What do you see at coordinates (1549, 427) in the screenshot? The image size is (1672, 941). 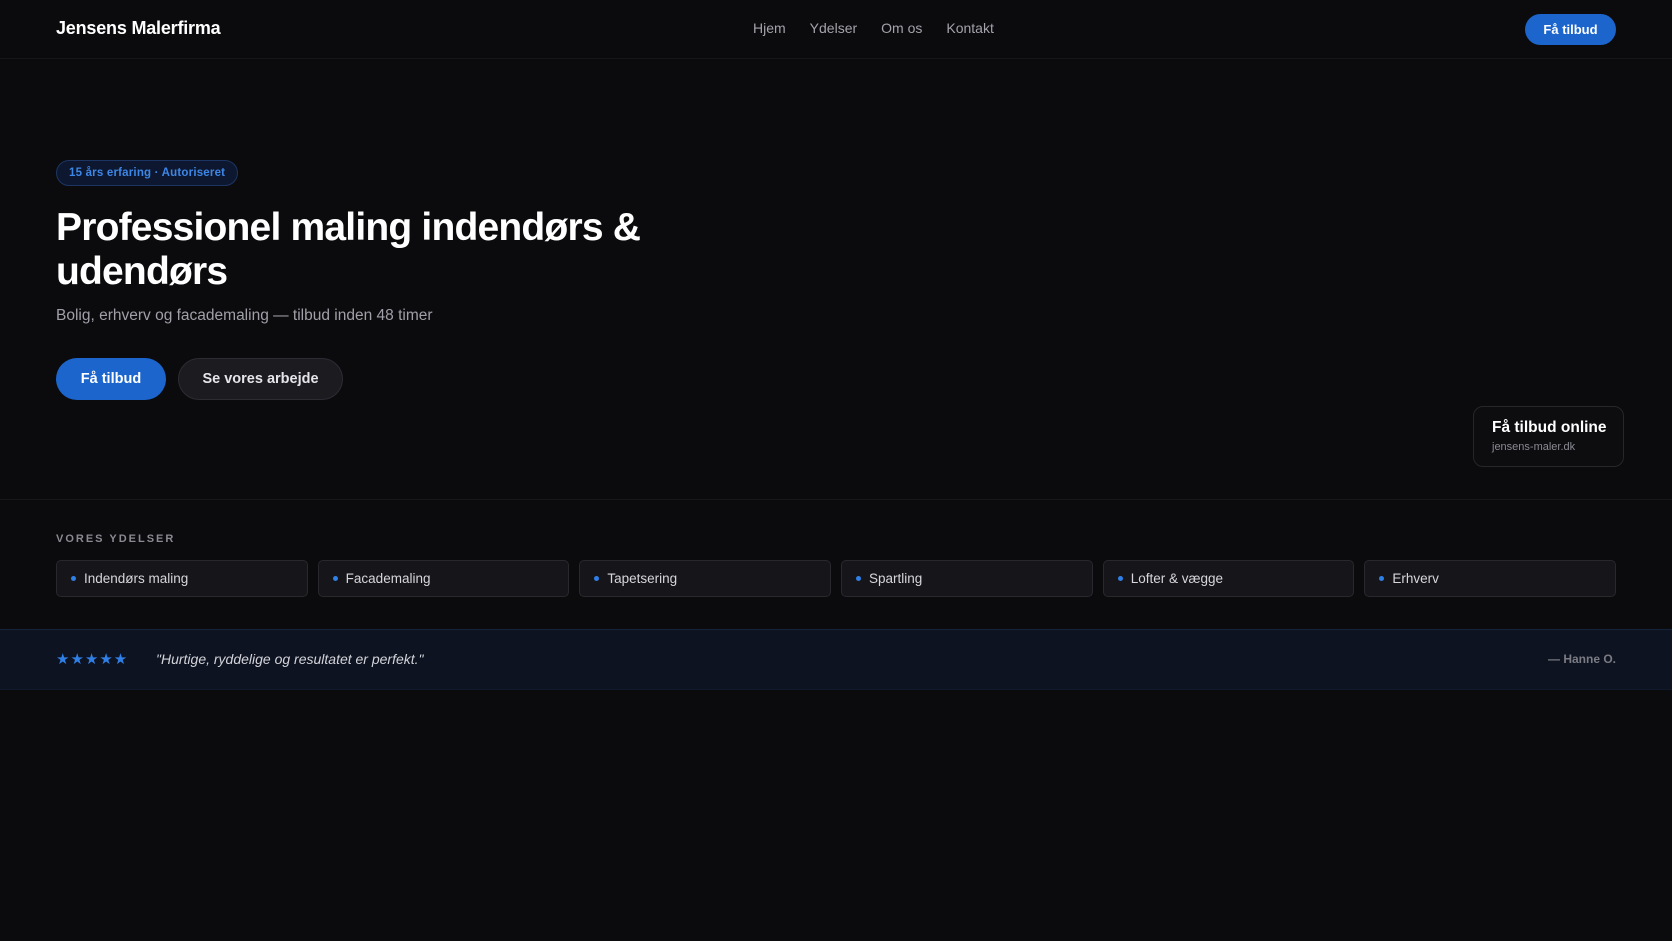 I see `online-quote-title: Få tilbud online` at bounding box center [1549, 427].